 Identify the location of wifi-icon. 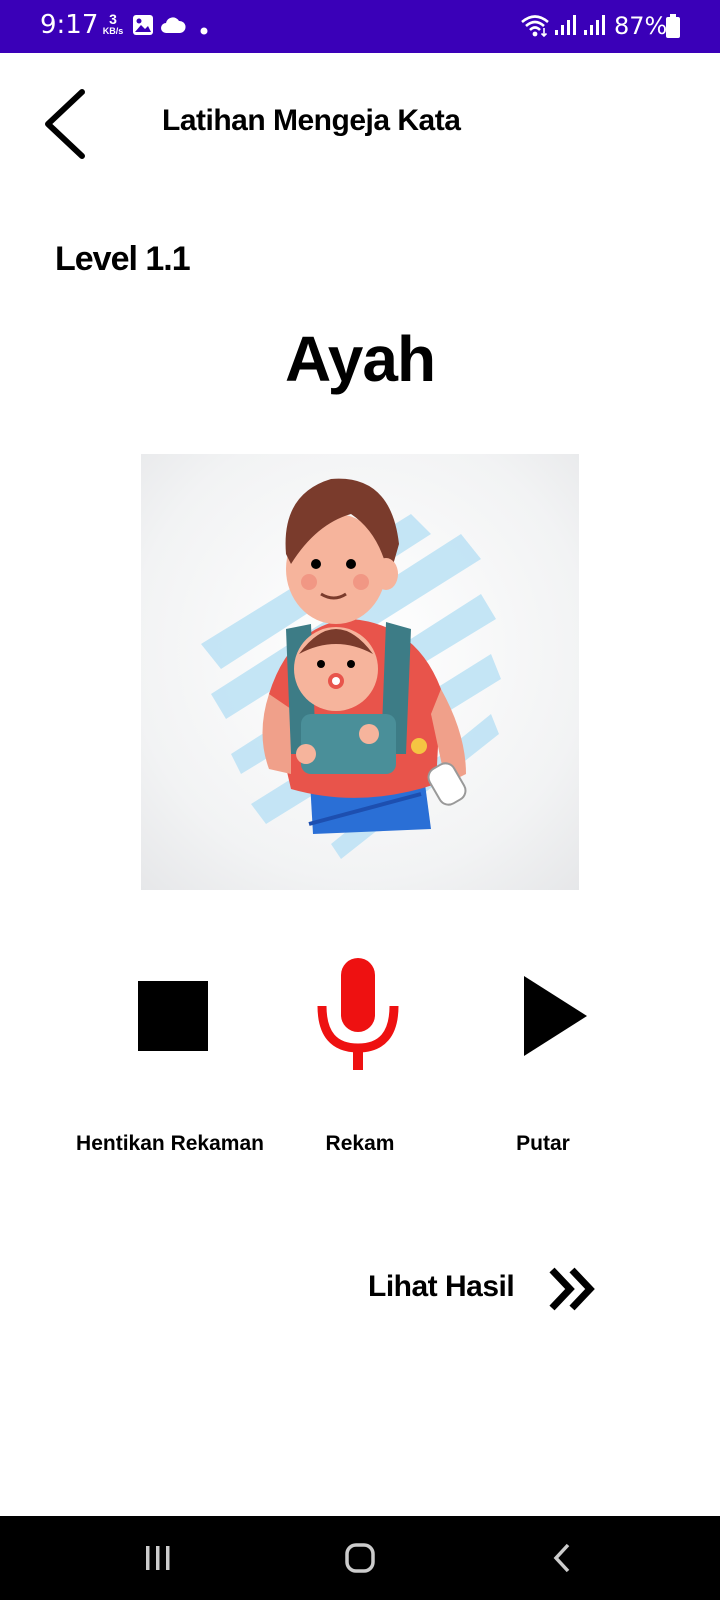
(535, 28).